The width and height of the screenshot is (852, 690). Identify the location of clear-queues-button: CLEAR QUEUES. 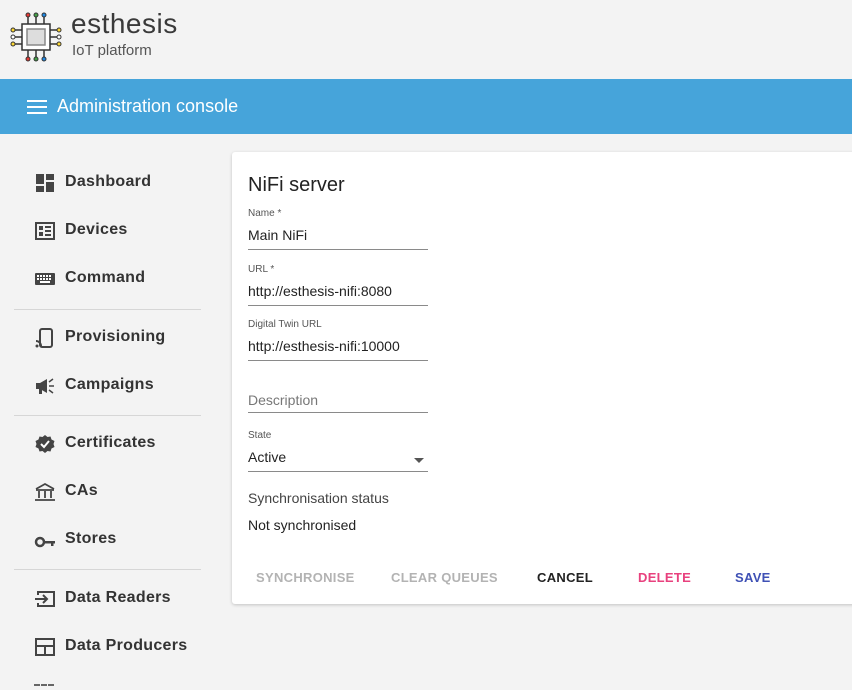
(444, 577).